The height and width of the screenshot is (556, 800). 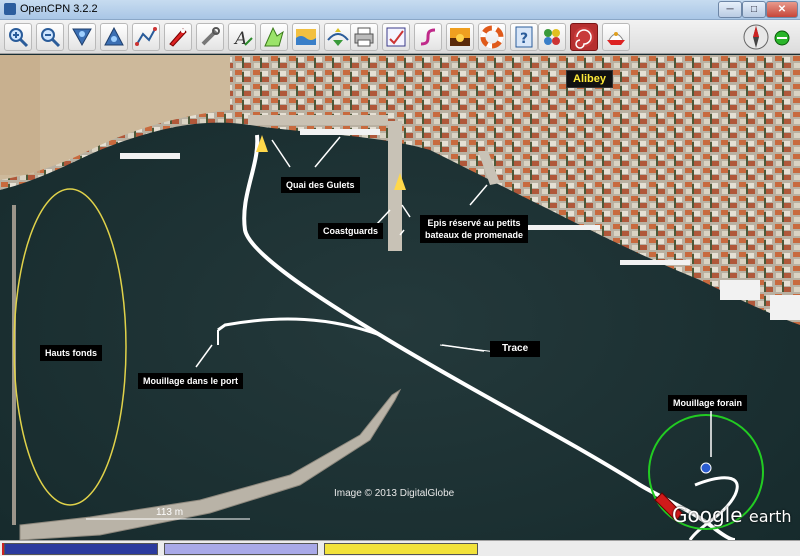 I want to click on create-route-button, so click(x=146, y=37).